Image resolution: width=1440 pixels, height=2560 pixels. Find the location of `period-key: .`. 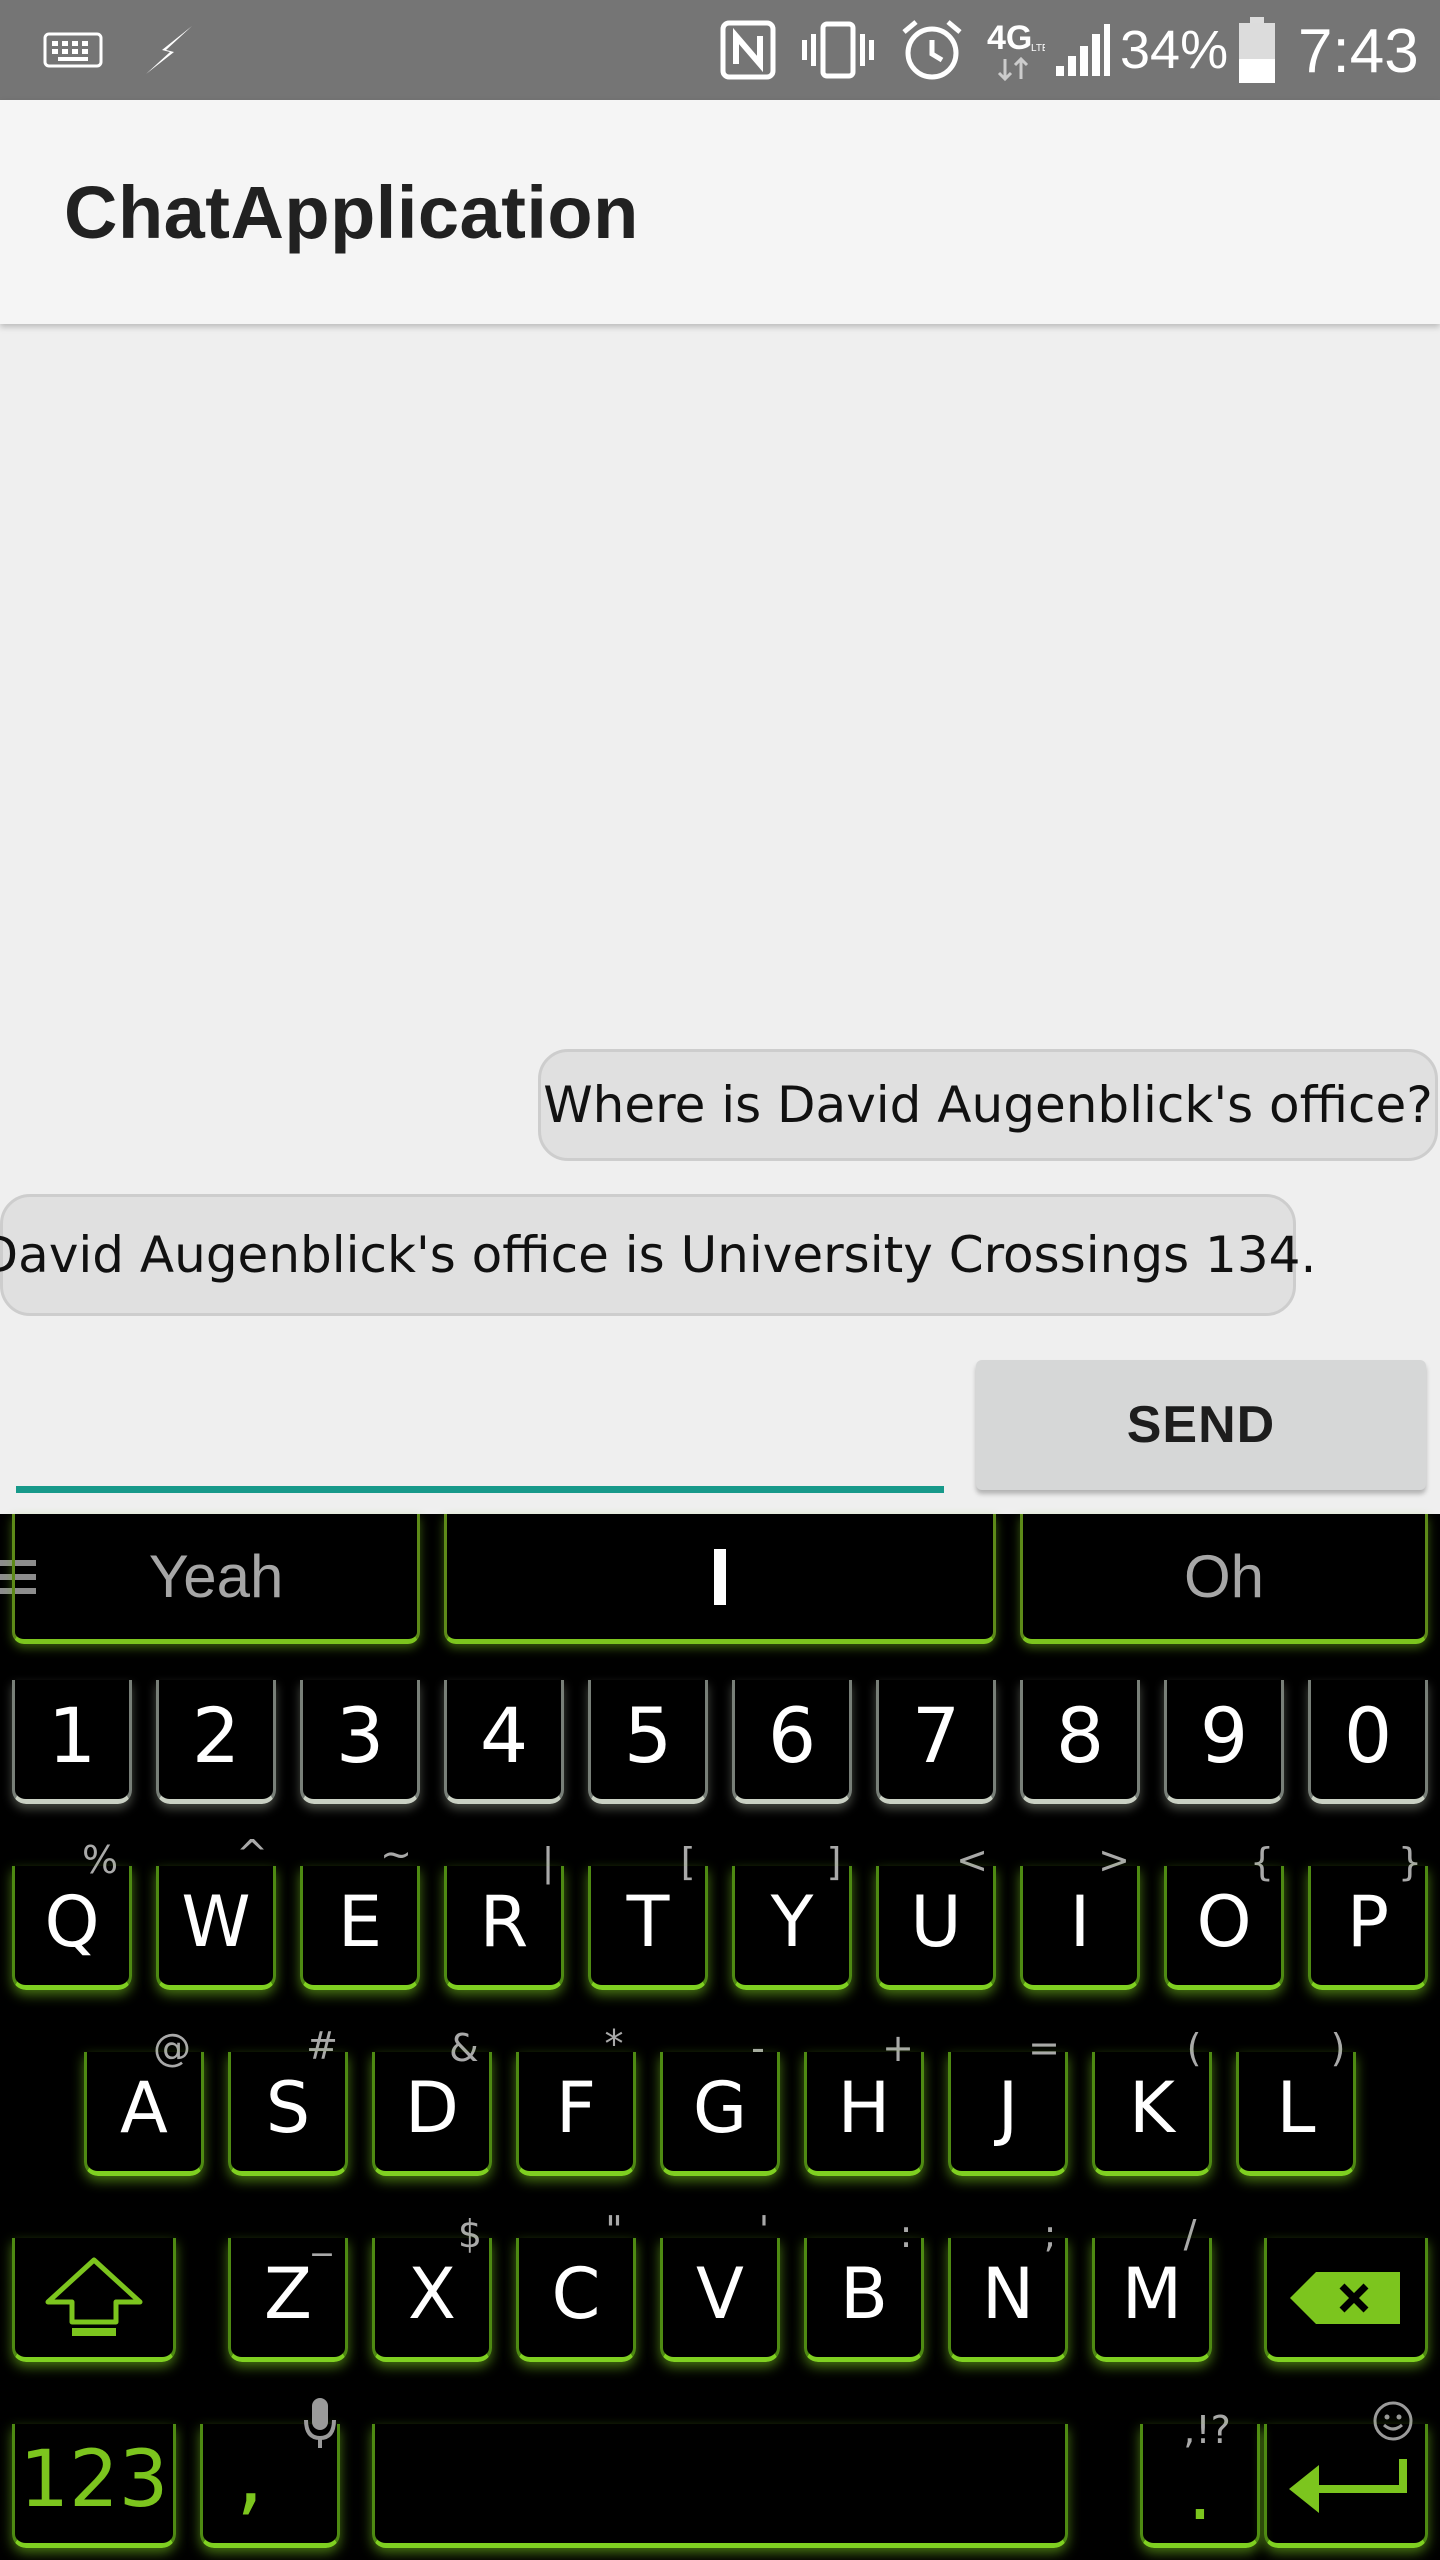

period-key: . is located at coordinates (1200, 2486).